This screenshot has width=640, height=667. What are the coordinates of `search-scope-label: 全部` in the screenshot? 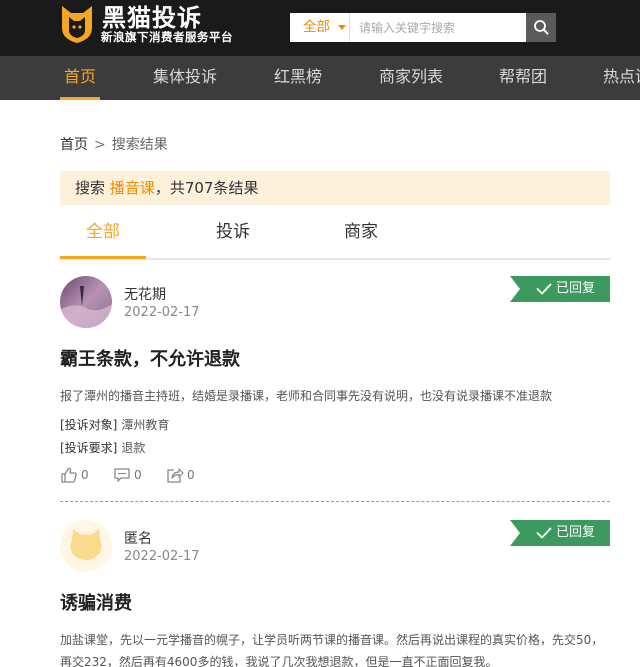 It's located at (316, 27).